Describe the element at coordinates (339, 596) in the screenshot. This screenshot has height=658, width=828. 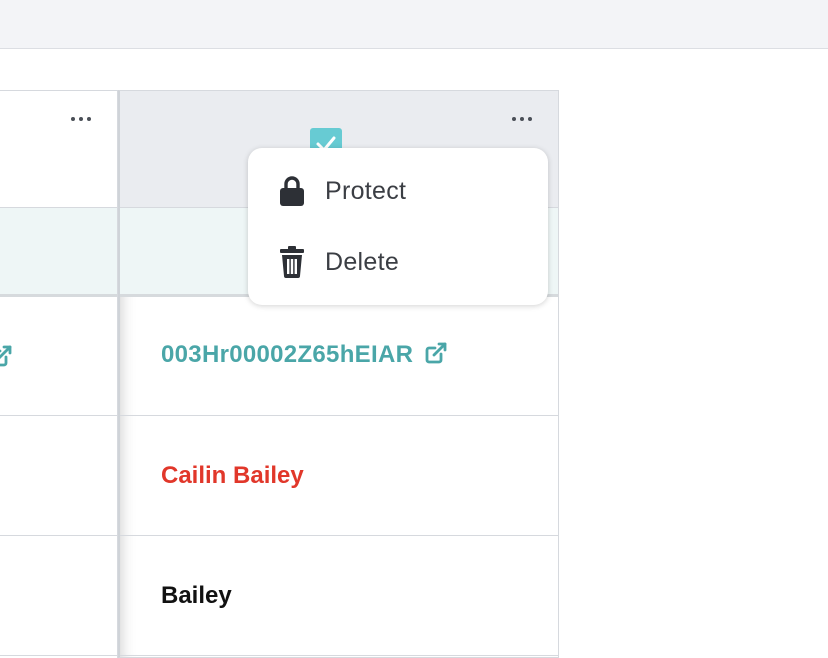
I see `table-cell: Bailey` at that location.